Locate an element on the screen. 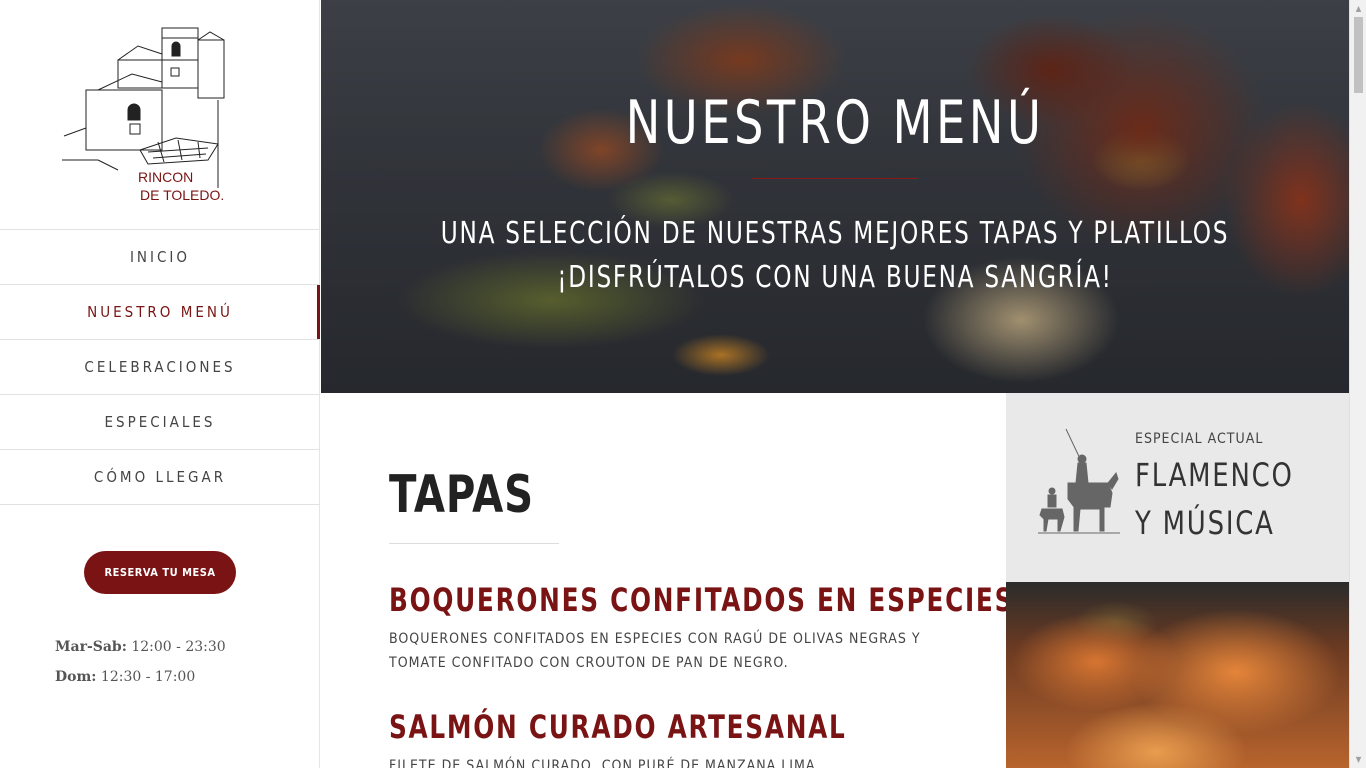  hours-days: Mar-Sab: is located at coordinates (91, 647).